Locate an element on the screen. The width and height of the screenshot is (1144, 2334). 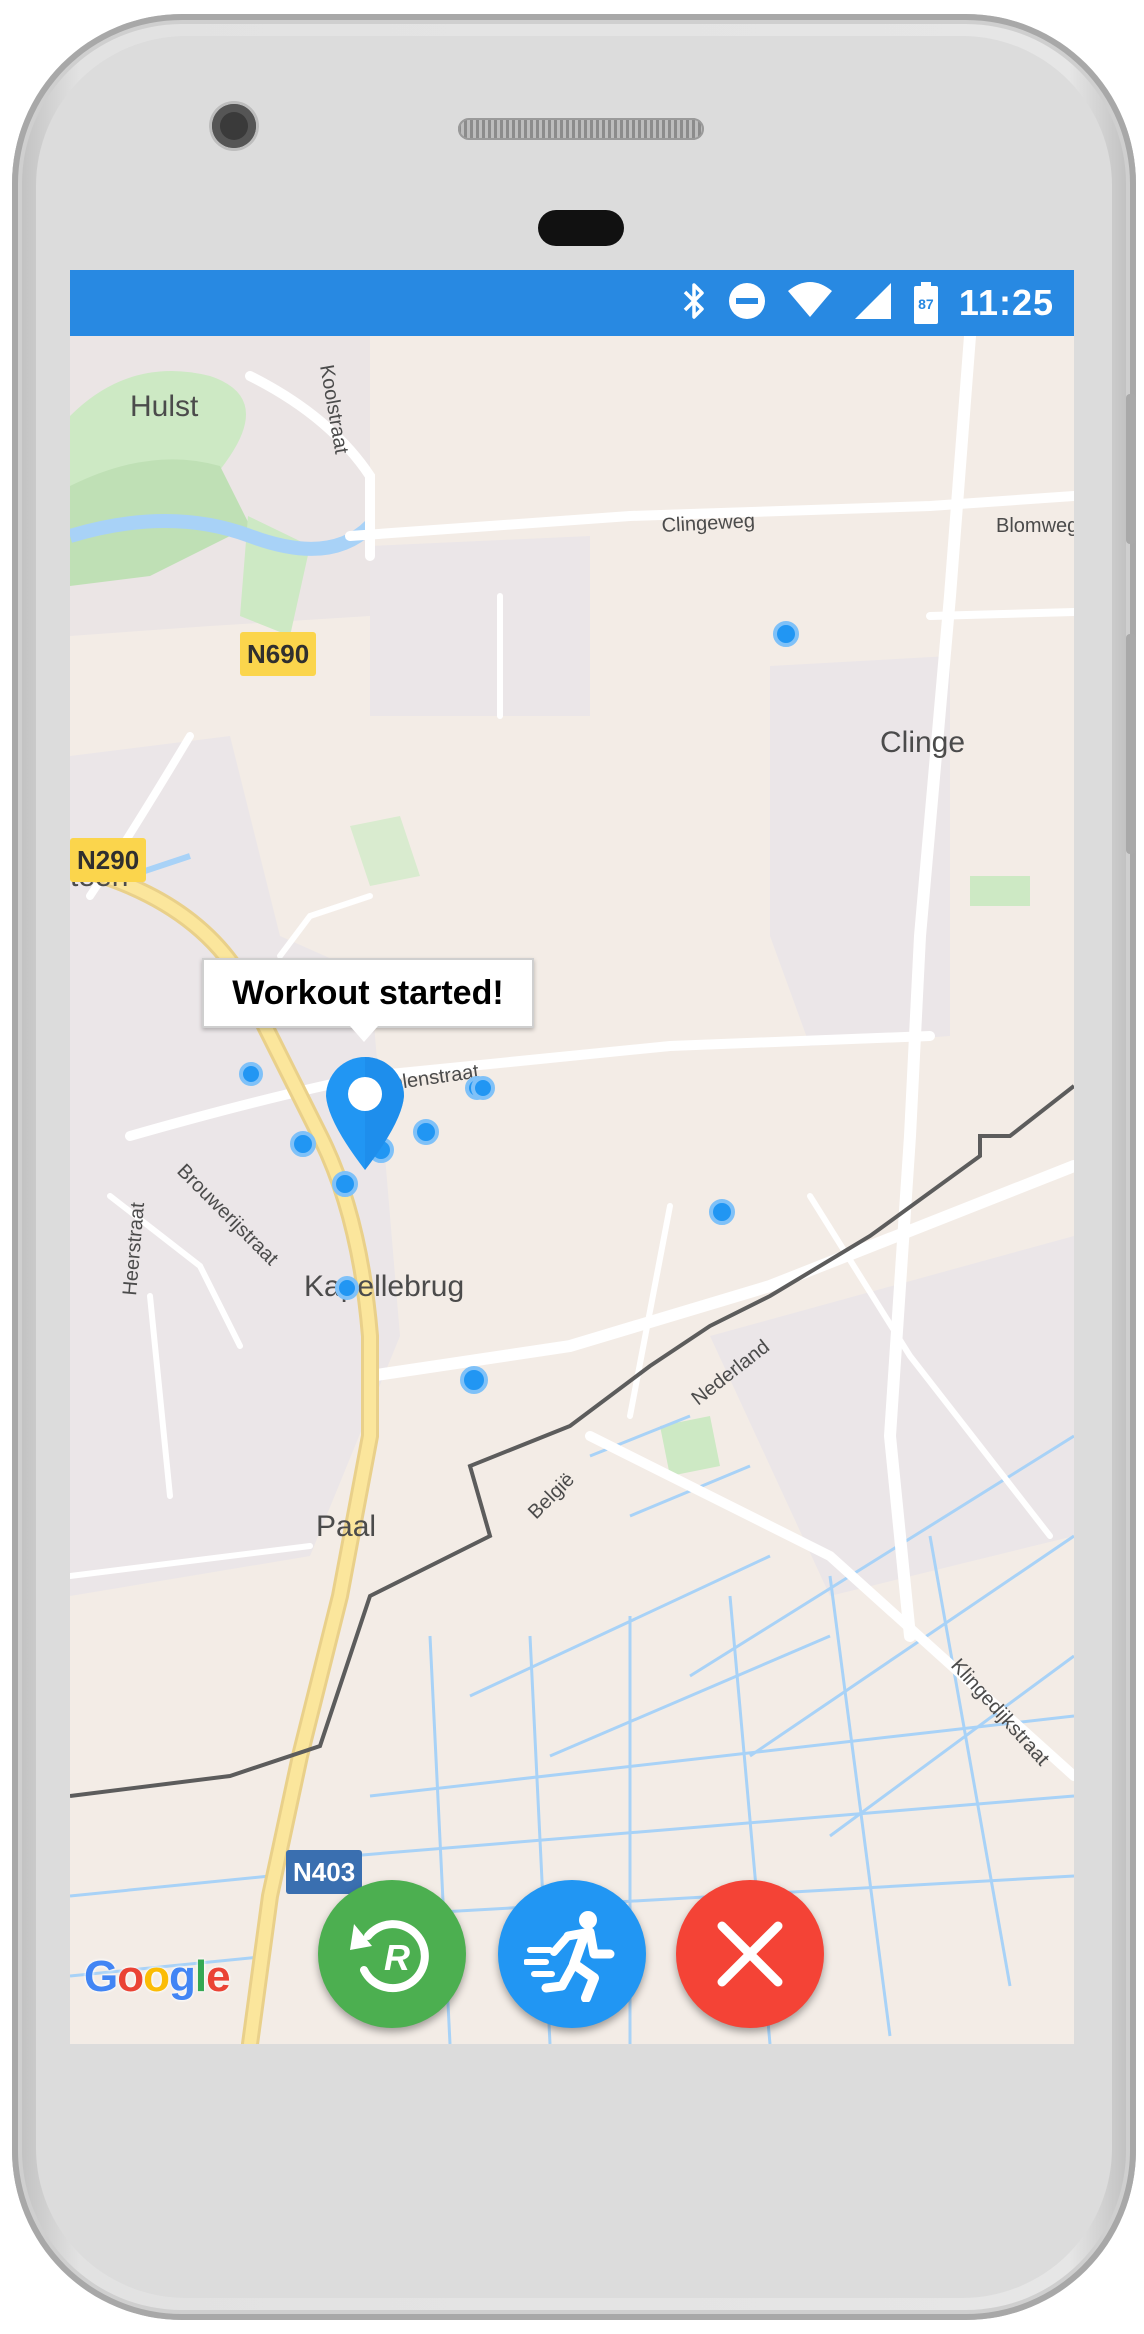
restart-icon: R is located at coordinates (389, 1956).